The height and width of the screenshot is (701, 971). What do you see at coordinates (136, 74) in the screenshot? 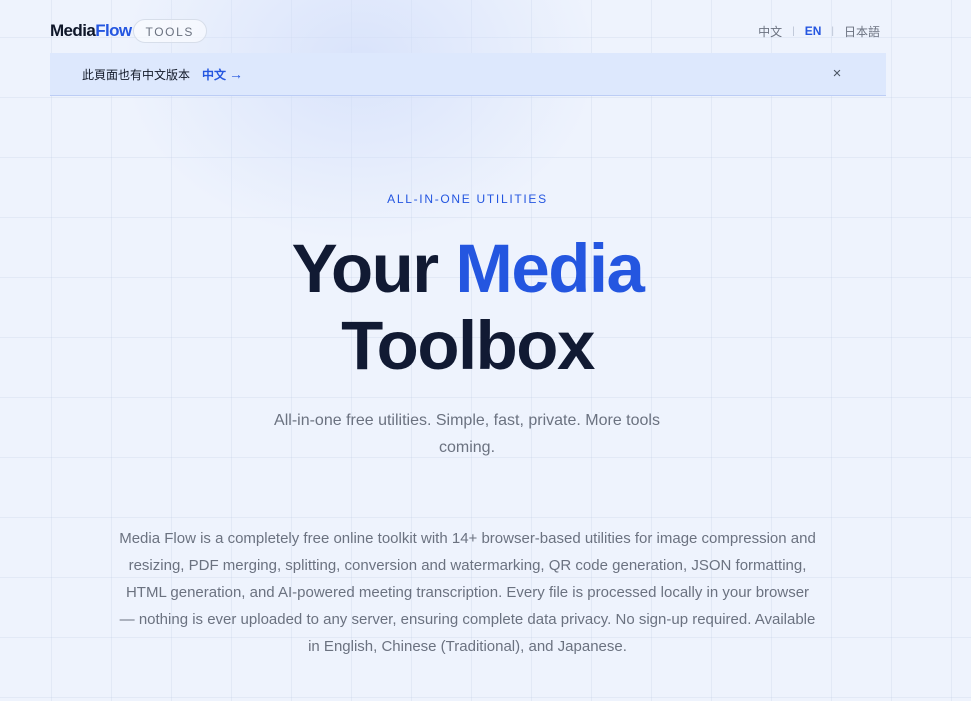
I see `notice-text: 此頁面也有中文版本` at bounding box center [136, 74].